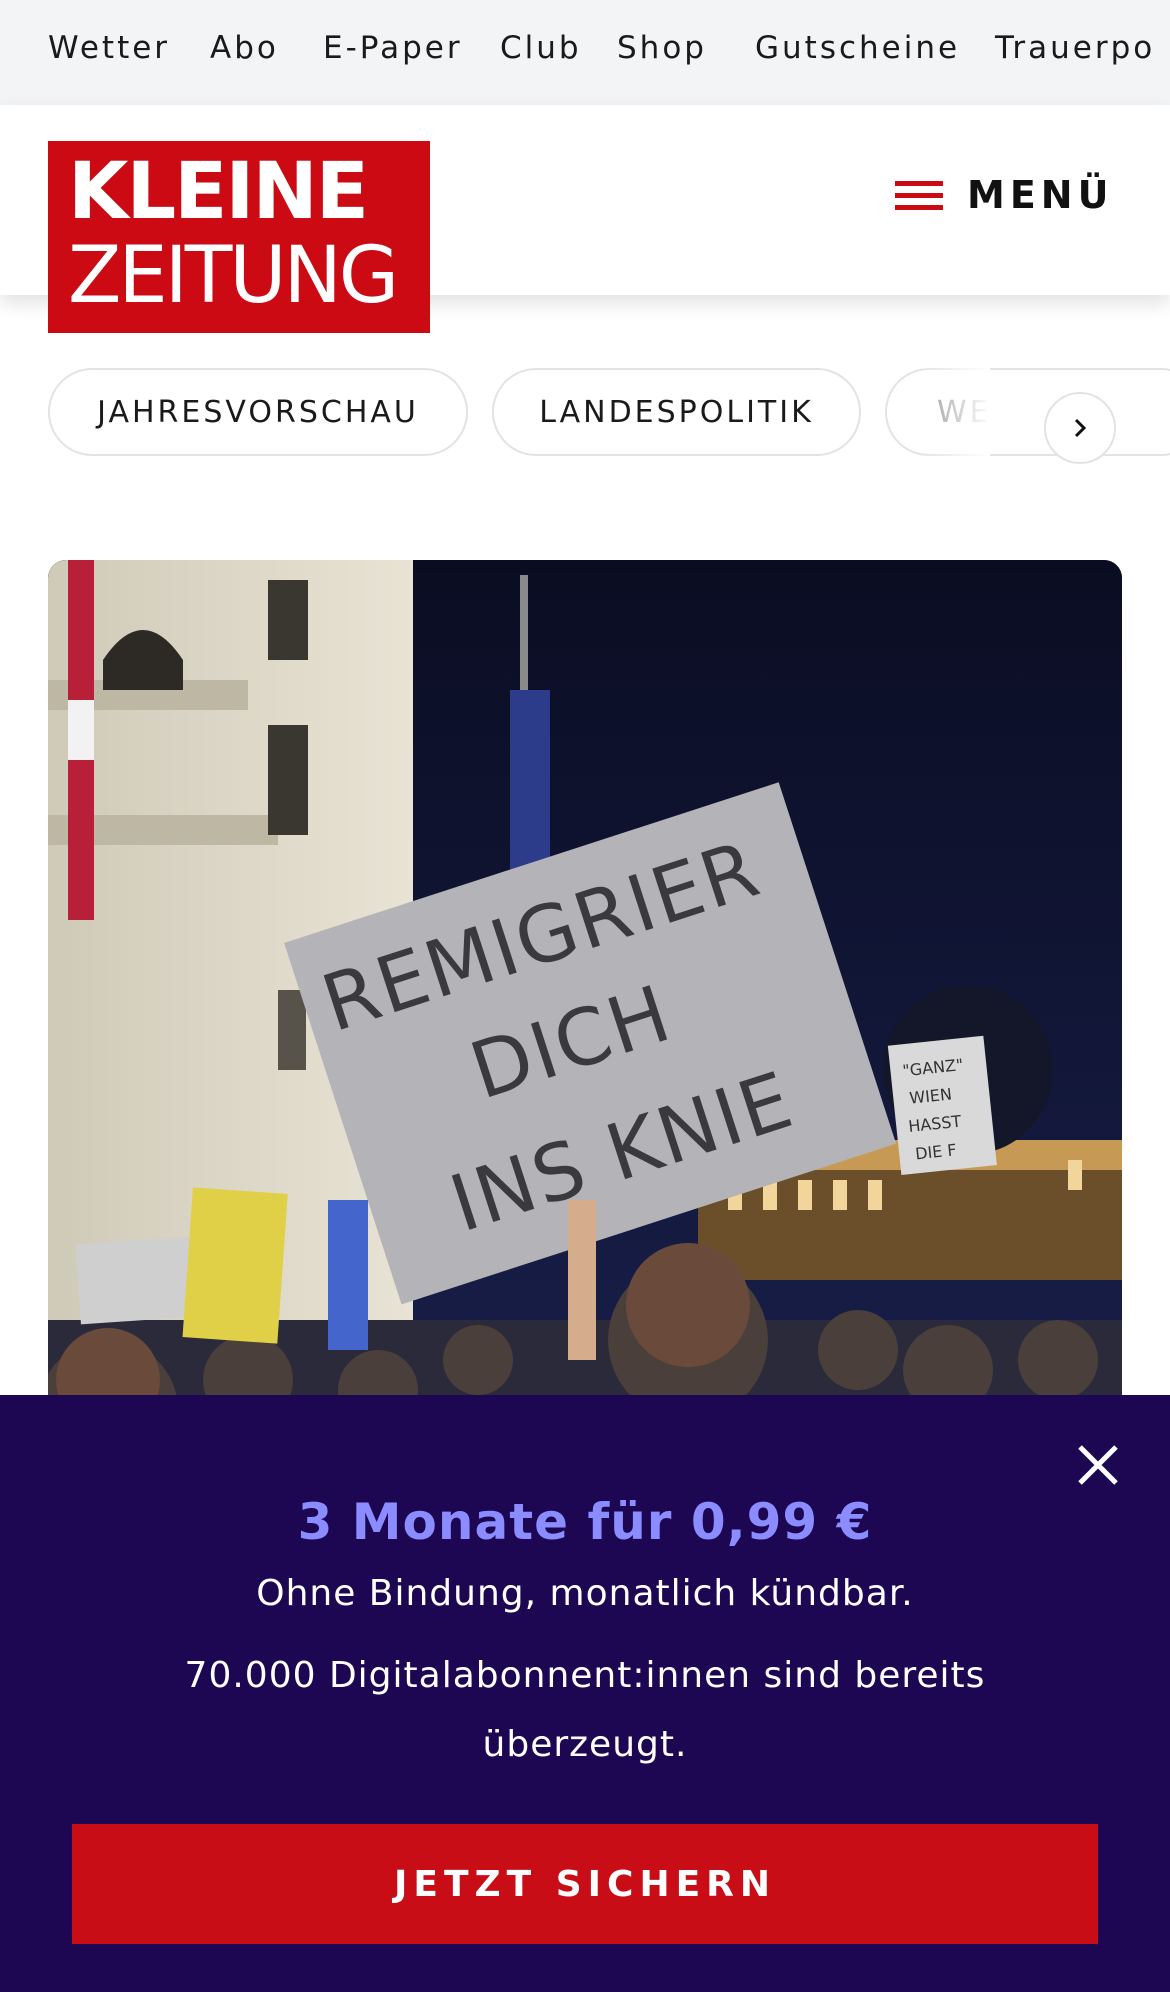  I want to click on promo-subtitle: Ohne Bindung, monatlich kündbar., so click(585, 1593).